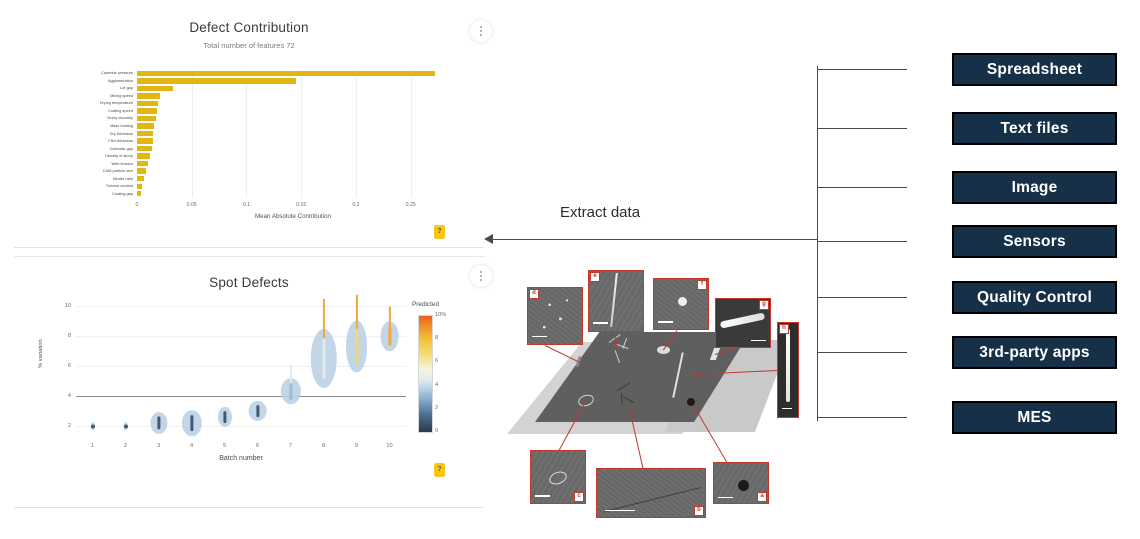 The height and width of the screenshot is (539, 1140). Describe the element at coordinates (788, 370) in the screenshot. I see `sem-panel-h: h` at that location.